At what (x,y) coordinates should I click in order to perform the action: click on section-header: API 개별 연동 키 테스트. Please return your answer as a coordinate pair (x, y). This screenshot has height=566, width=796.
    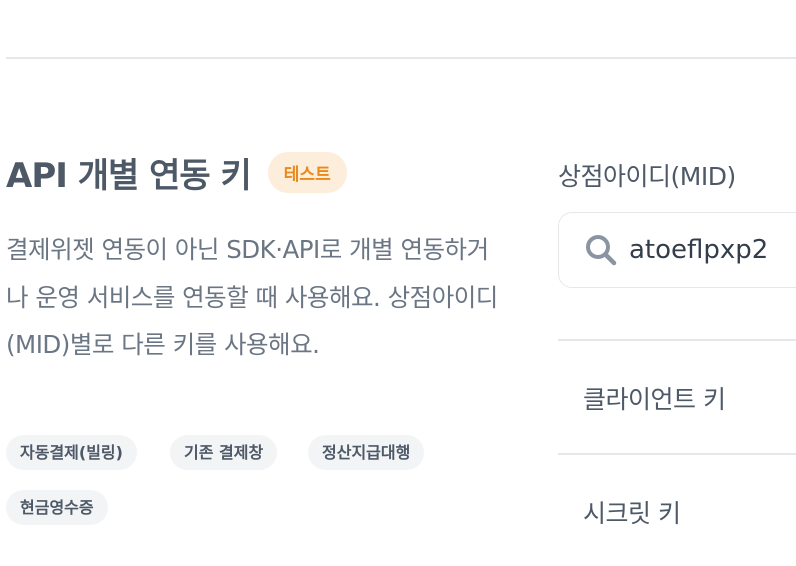
    Looking at the image, I should click on (176, 172).